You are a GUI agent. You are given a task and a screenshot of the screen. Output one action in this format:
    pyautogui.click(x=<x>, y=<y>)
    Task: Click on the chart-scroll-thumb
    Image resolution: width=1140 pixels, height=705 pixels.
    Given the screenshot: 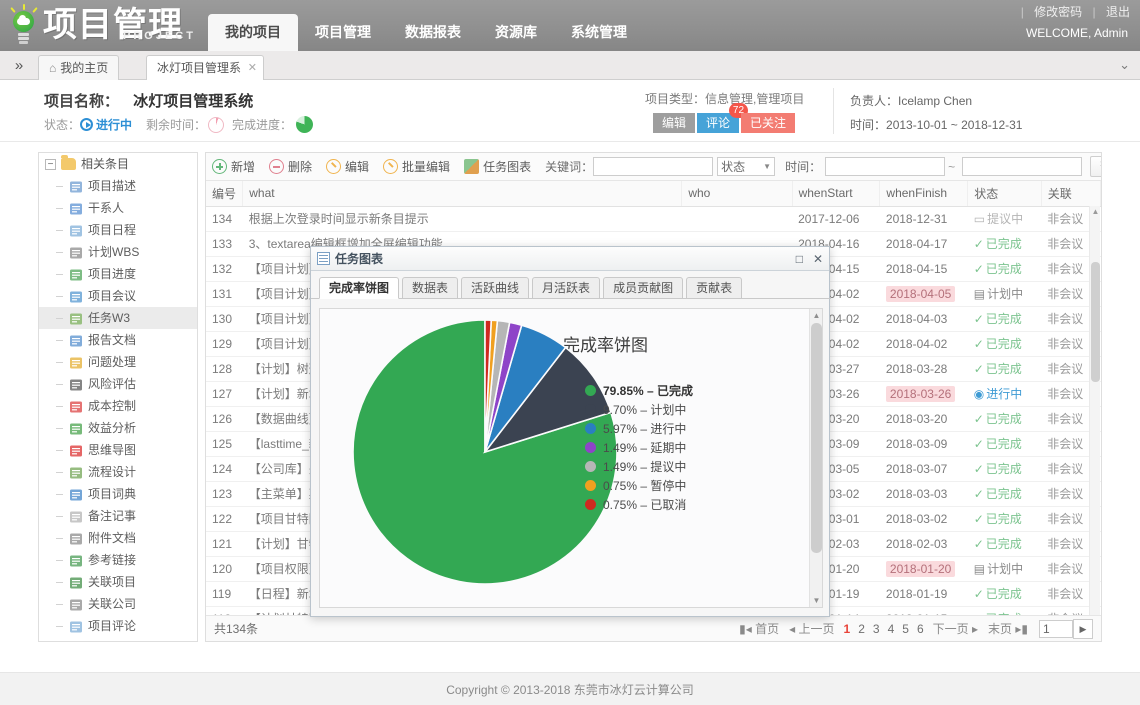 What is the action you would take?
    pyautogui.click(x=816, y=438)
    